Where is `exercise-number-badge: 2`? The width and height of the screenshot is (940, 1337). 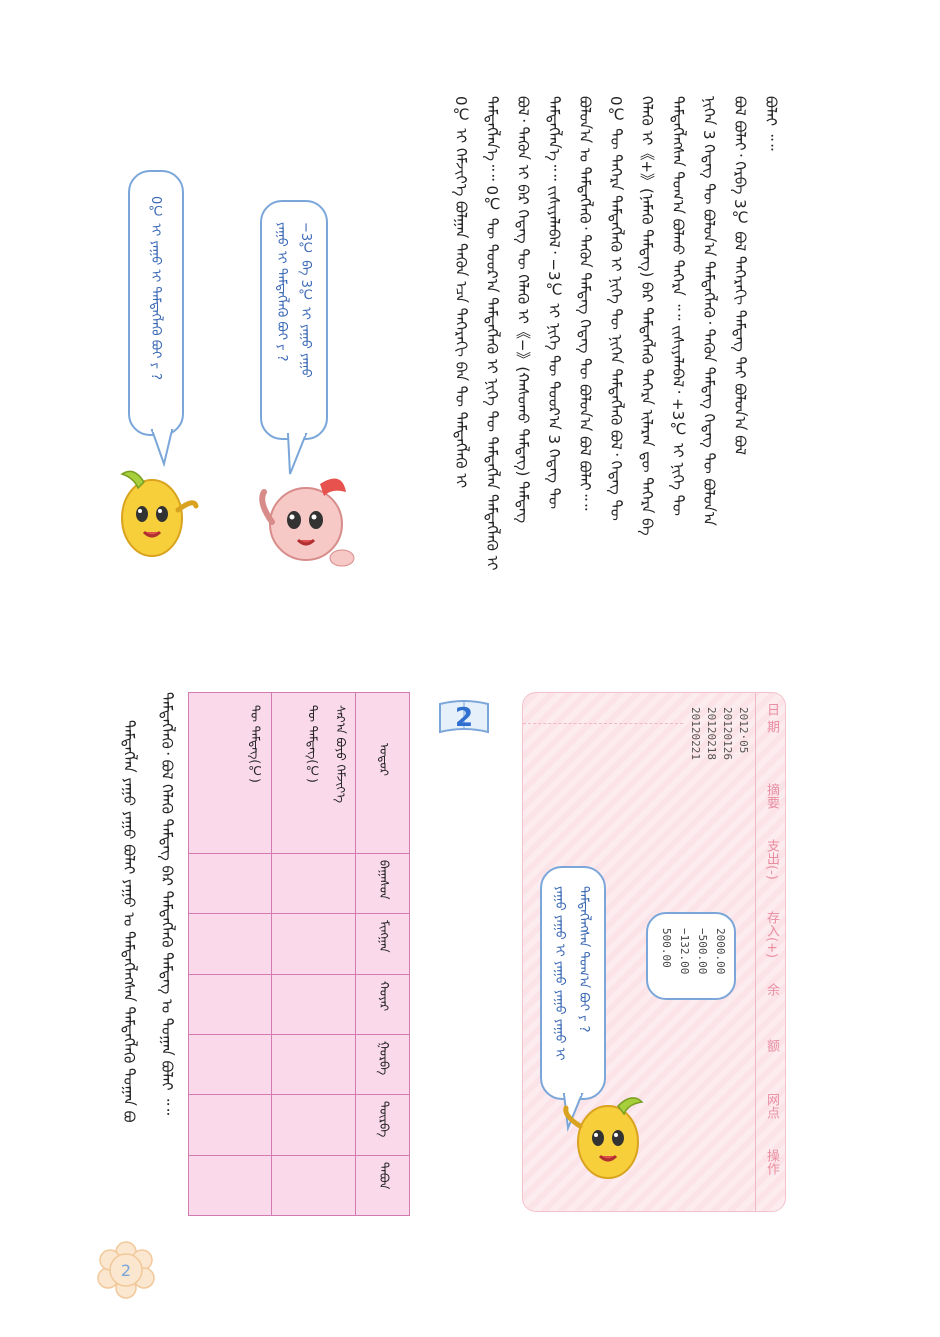
exercise-number-badge: 2 is located at coordinates (464, 717).